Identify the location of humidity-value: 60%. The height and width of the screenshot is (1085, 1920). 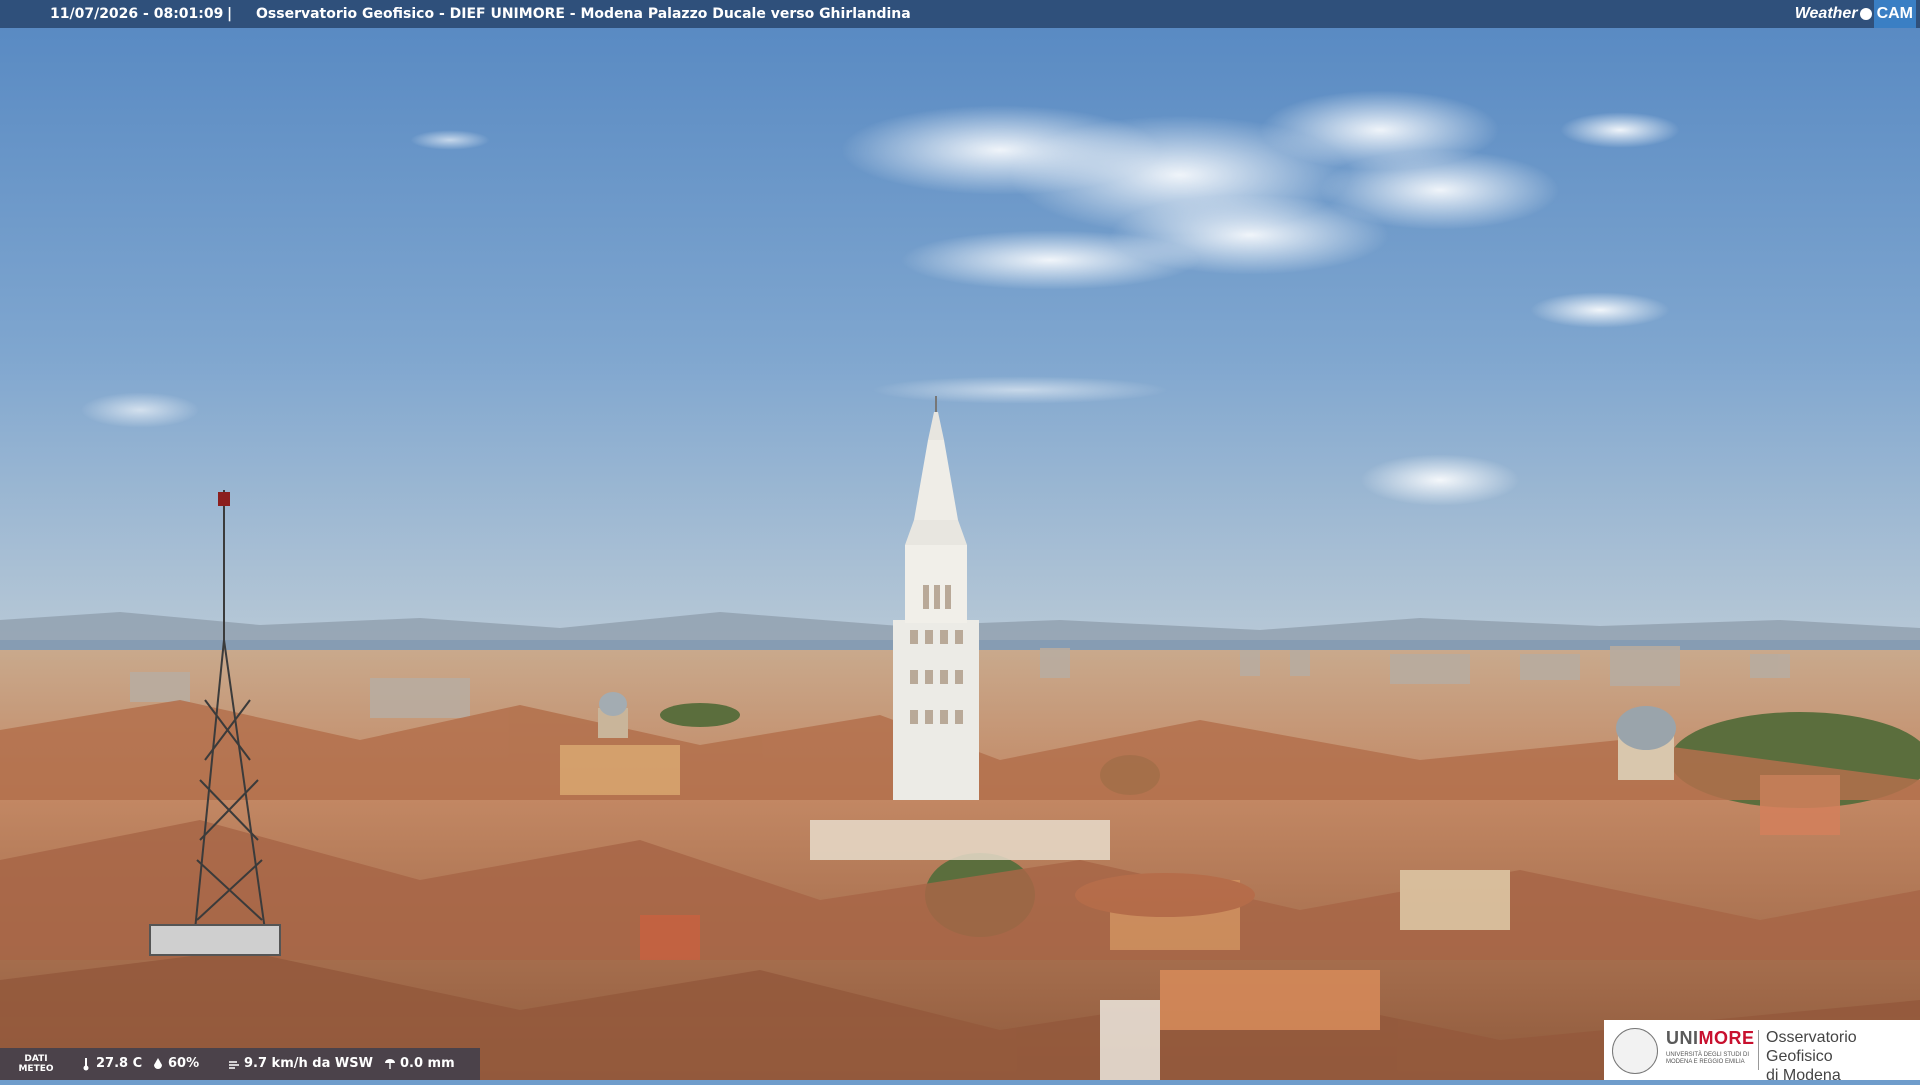
(184, 1063).